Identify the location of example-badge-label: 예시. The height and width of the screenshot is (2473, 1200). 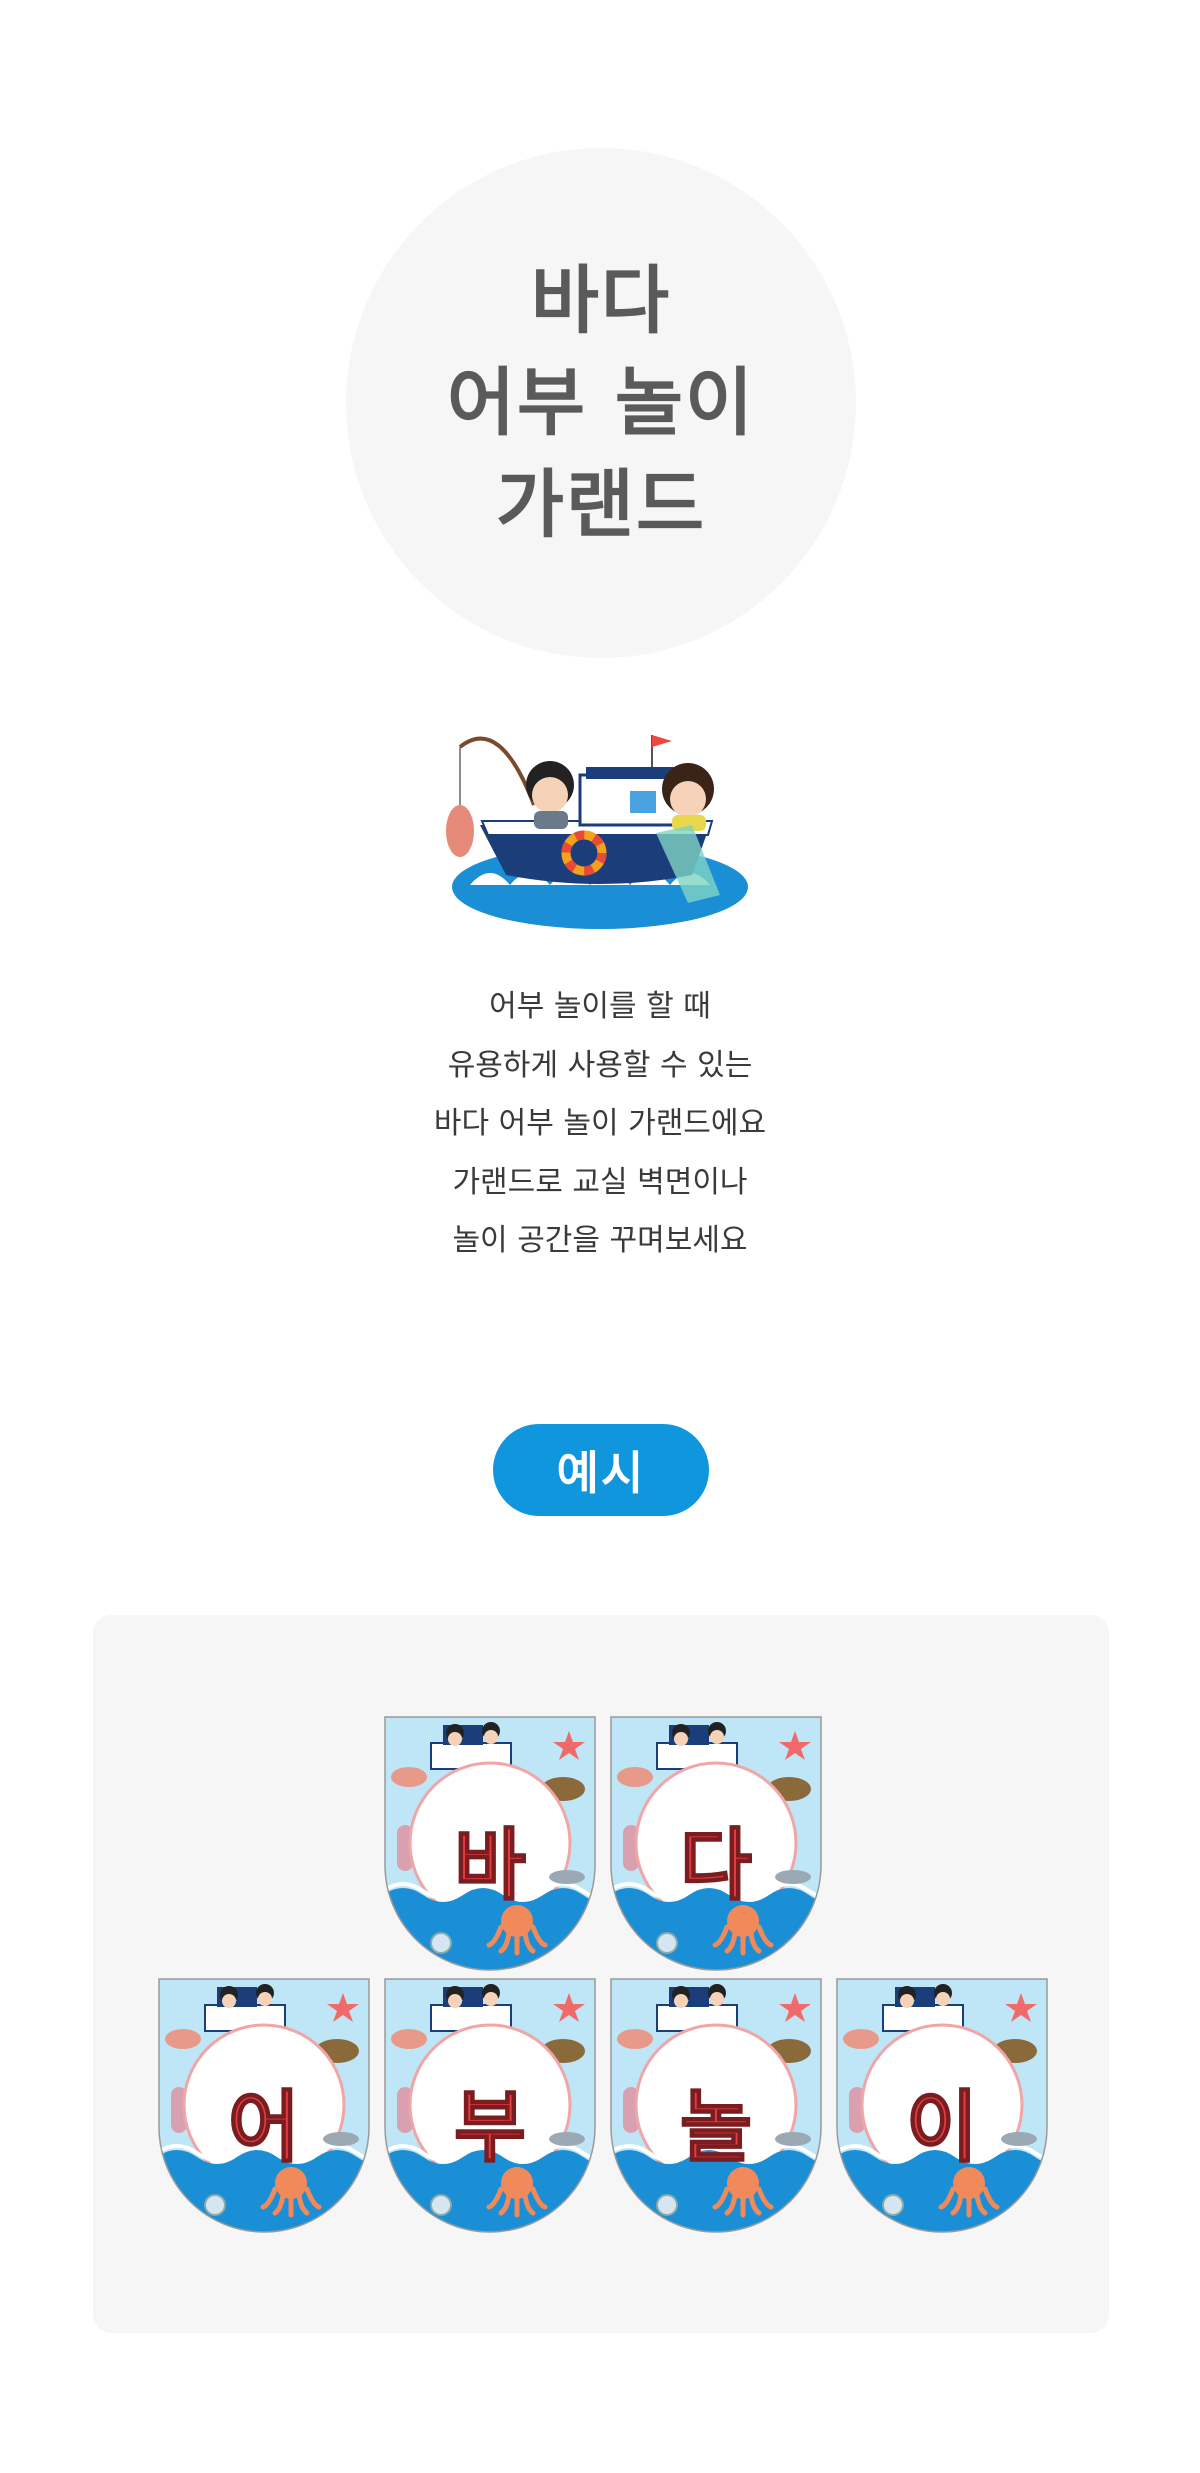
(601, 1473).